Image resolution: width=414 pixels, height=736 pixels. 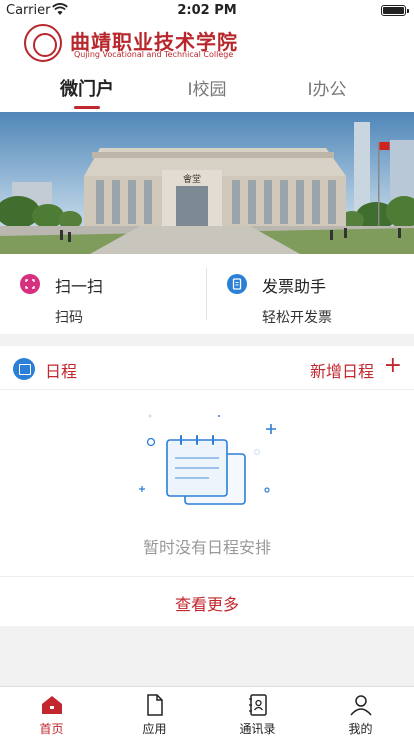 I want to click on plus-icon: +, so click(x=393, y=366).